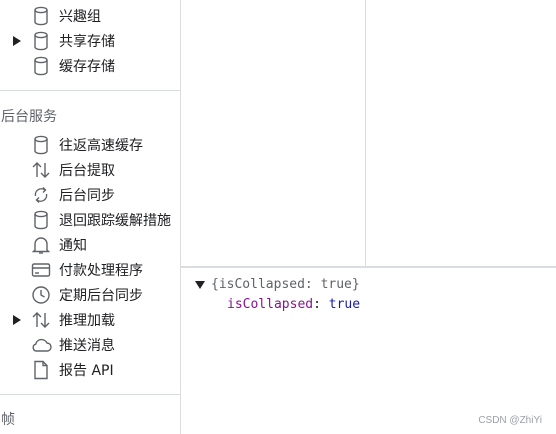 This screenshot has width=556, height=434. Describe the element at coordinates (270, 304) in the screenshot. I see `property-key: isCollapsed` at that location.